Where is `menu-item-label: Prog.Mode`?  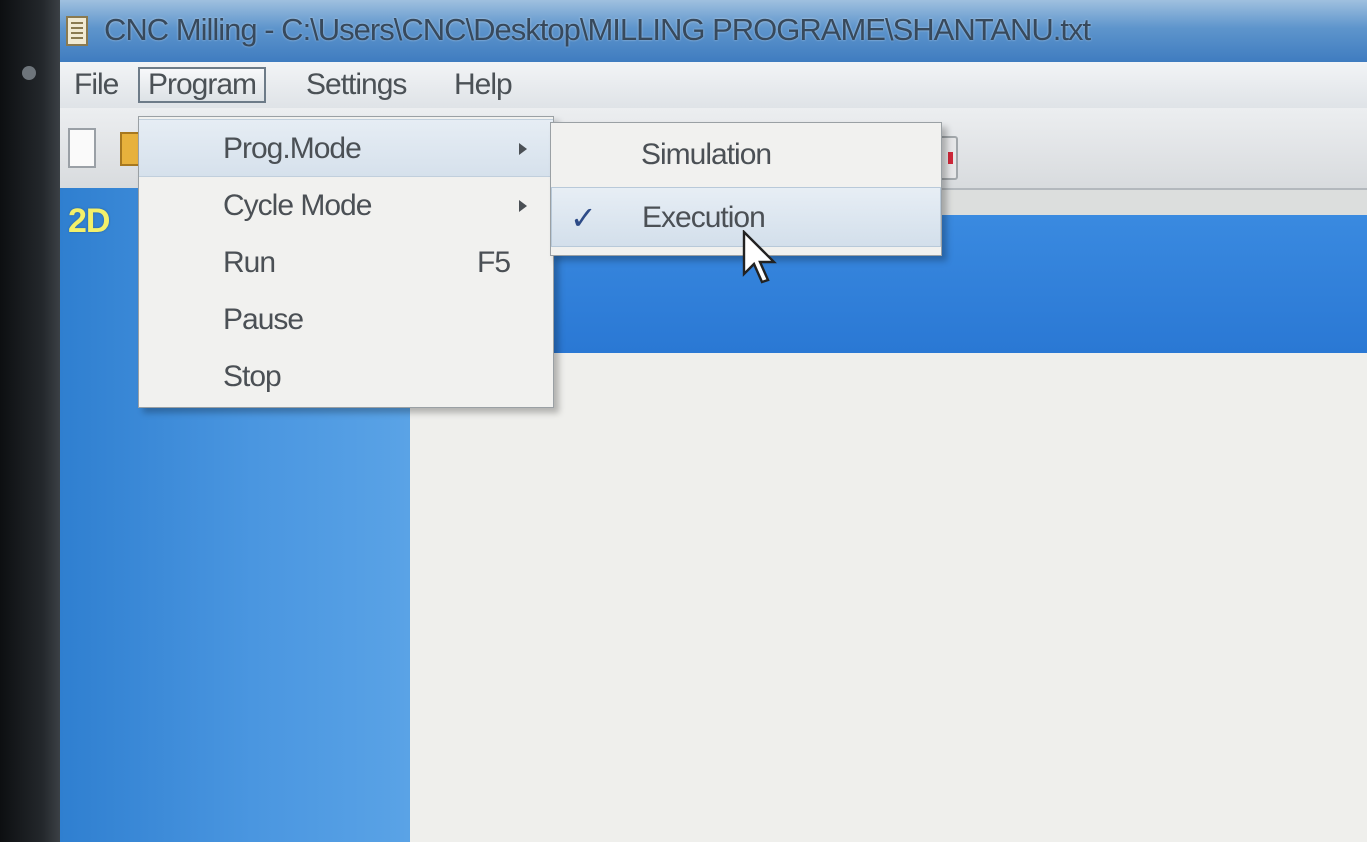 menu-item-label: Prog.Mode is located at coordinates (292, 148).